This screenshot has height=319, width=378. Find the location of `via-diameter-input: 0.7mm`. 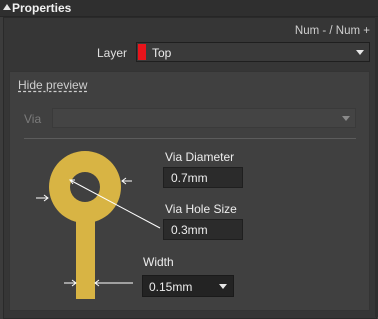

via-diameter-input: 0.7mm is located at coordinates (203, 177).